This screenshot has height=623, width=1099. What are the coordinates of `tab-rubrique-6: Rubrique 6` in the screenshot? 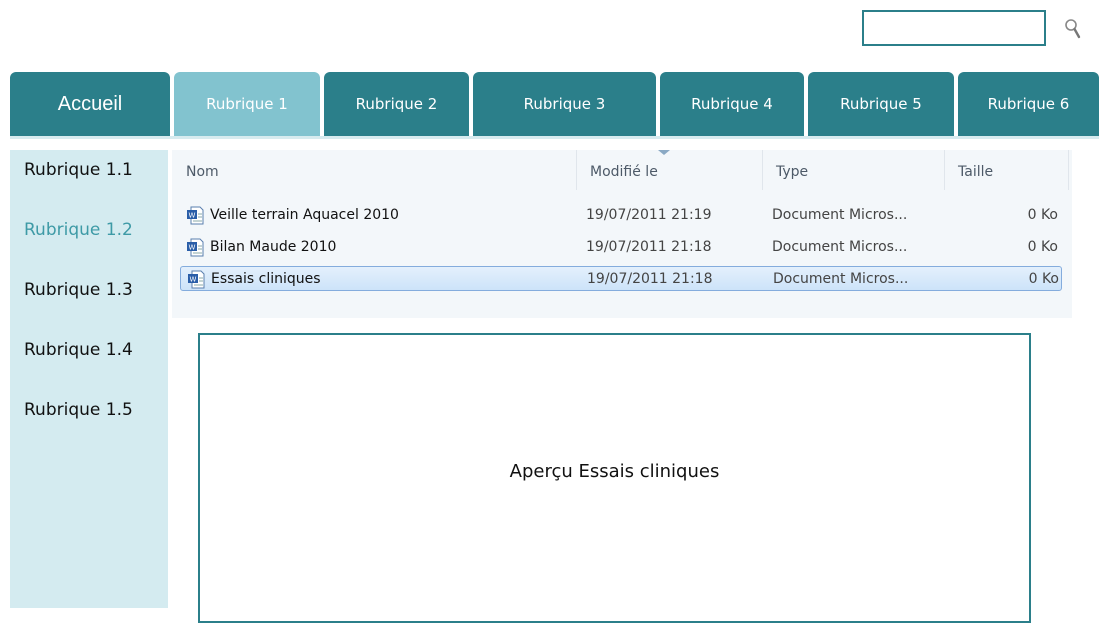 It's located at (1028, 104).